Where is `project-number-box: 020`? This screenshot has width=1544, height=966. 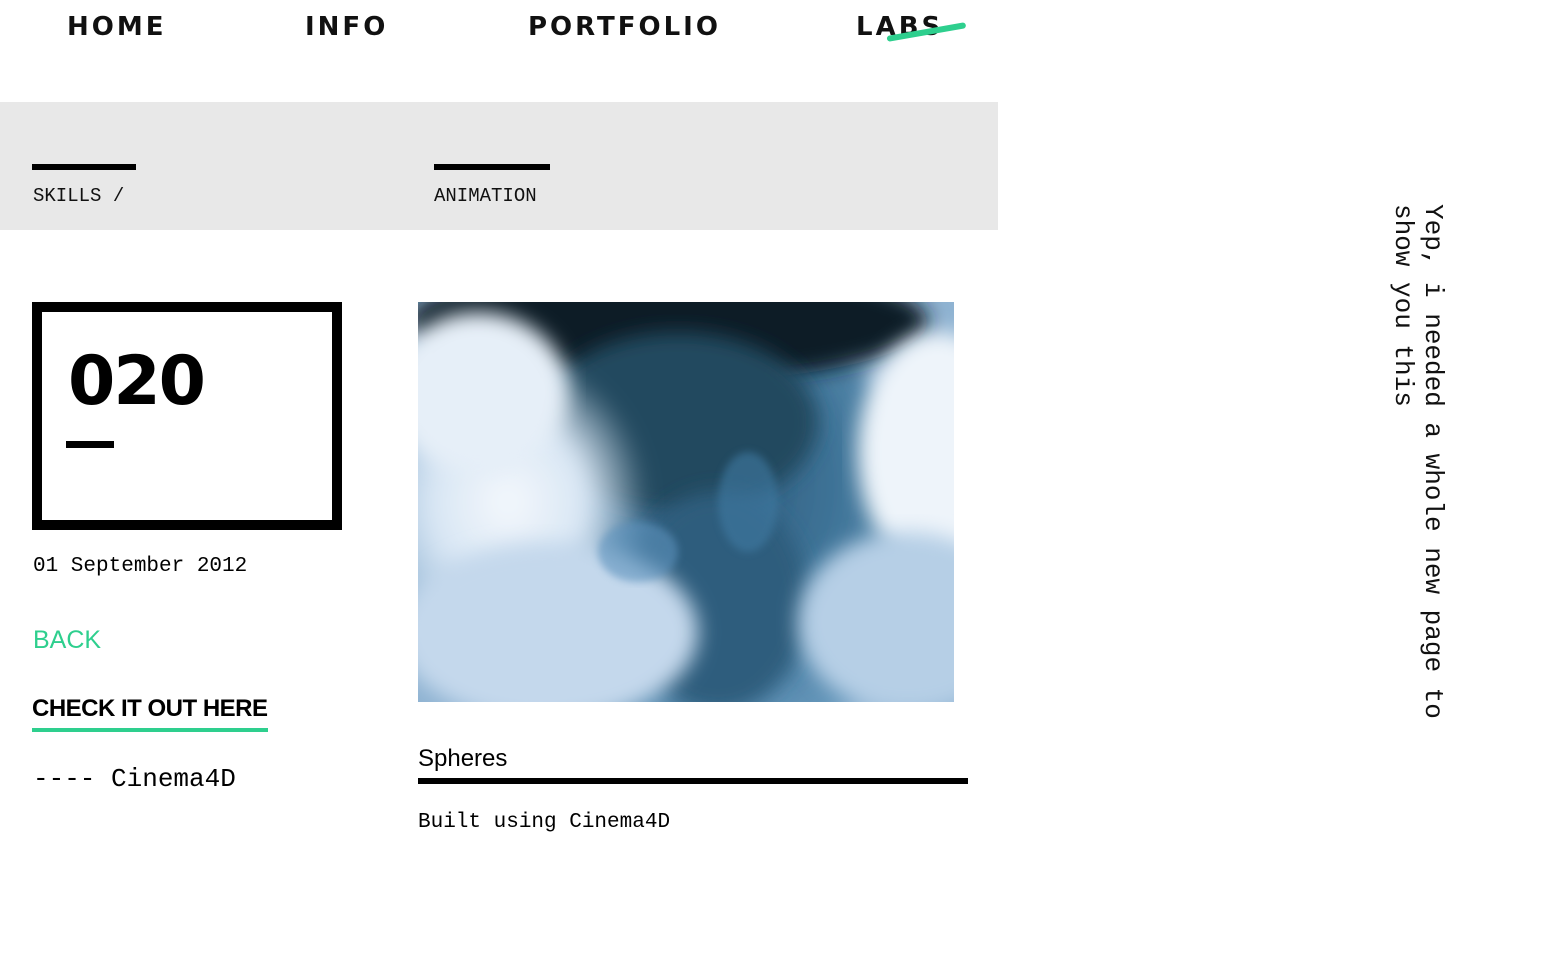
project-number-box: 020 is located at coordinates (187, 416).